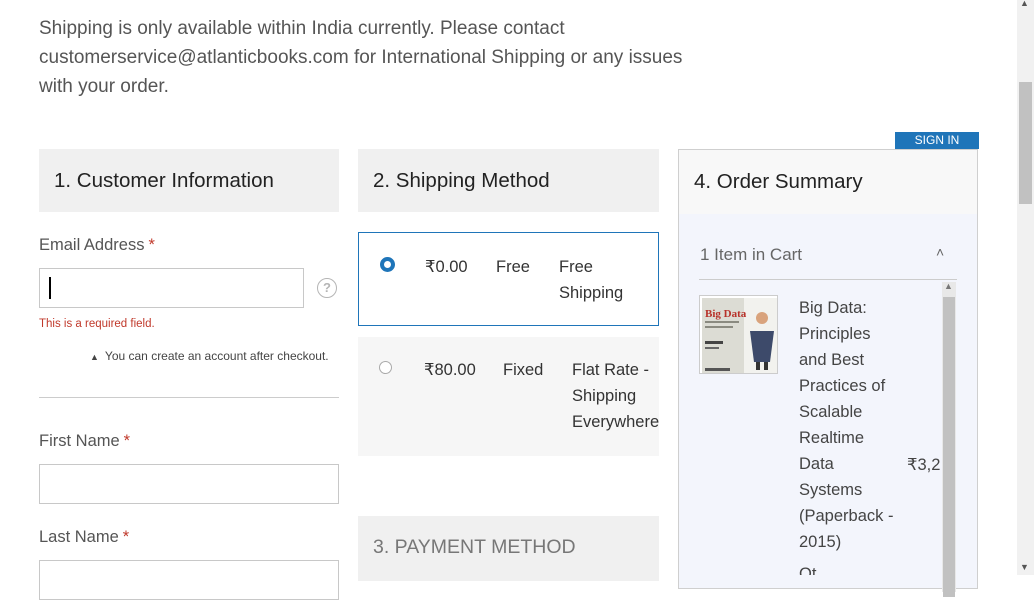  Describe the element at coordinates (50, 288) in the screenshot. I see `text-cursor` at that location.